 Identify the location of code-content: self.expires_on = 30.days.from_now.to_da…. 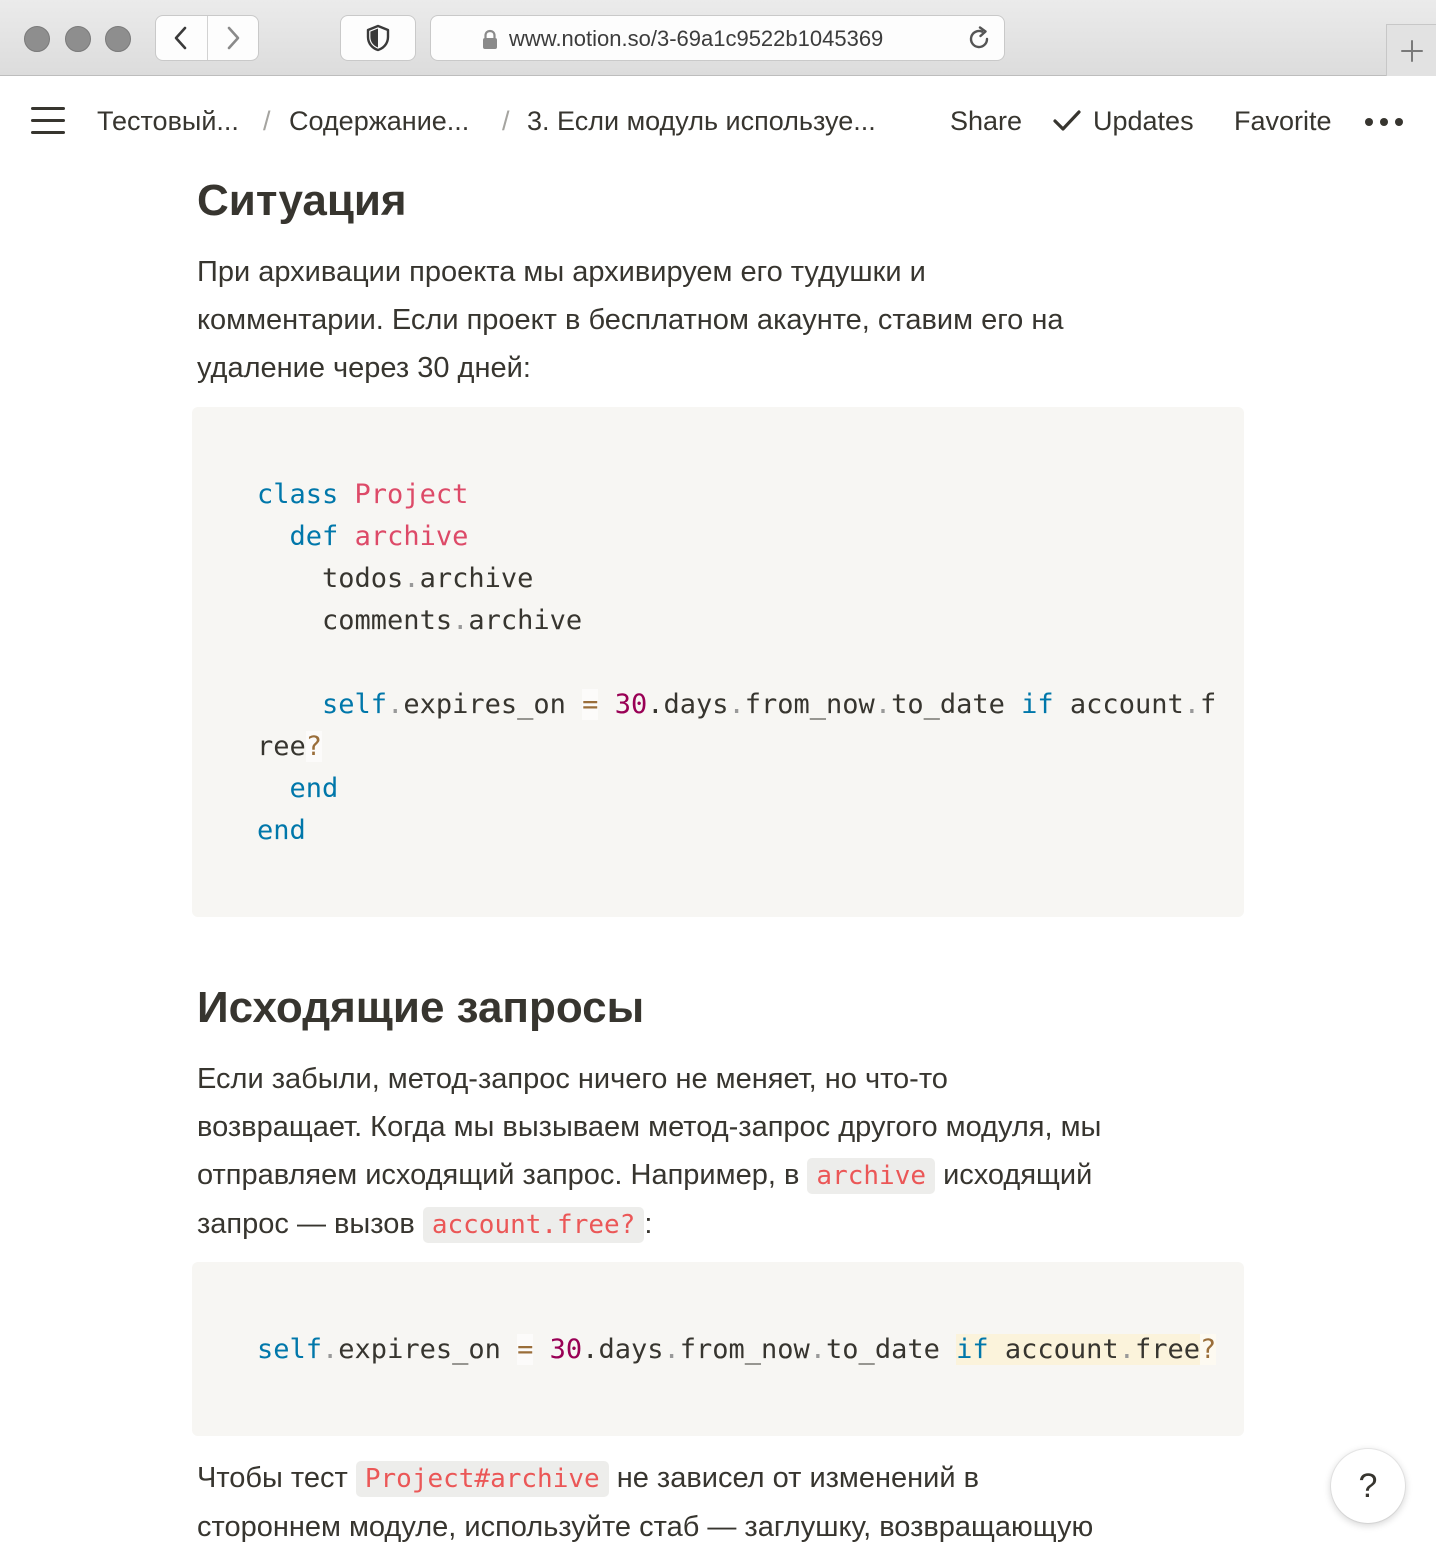
(737, 1349).